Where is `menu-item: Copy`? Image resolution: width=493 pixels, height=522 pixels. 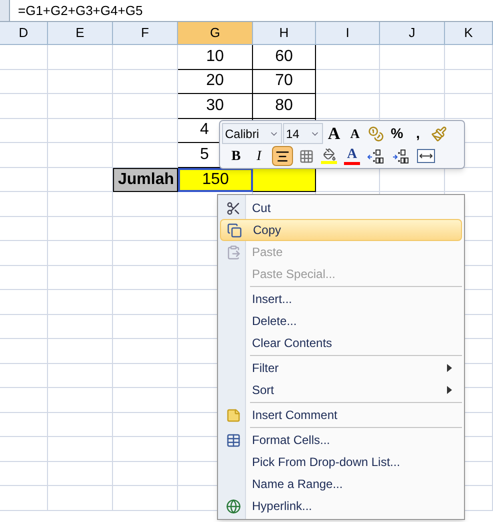 menu-item: Copy is located at coordinates (341, 230).